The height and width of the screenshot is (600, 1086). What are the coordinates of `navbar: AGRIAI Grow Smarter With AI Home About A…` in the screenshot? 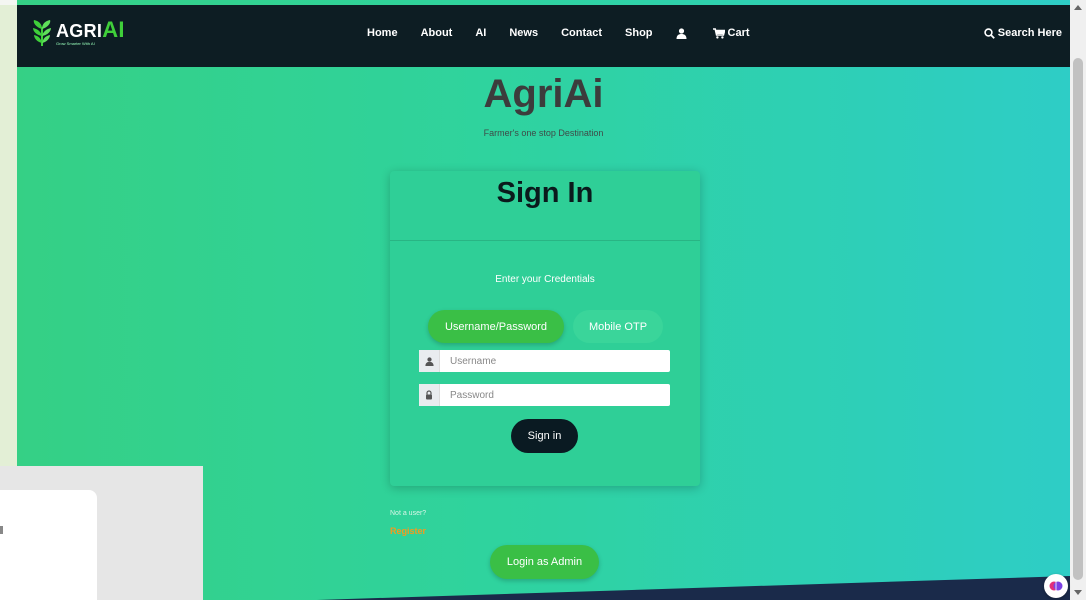 It's located at (543, 36).